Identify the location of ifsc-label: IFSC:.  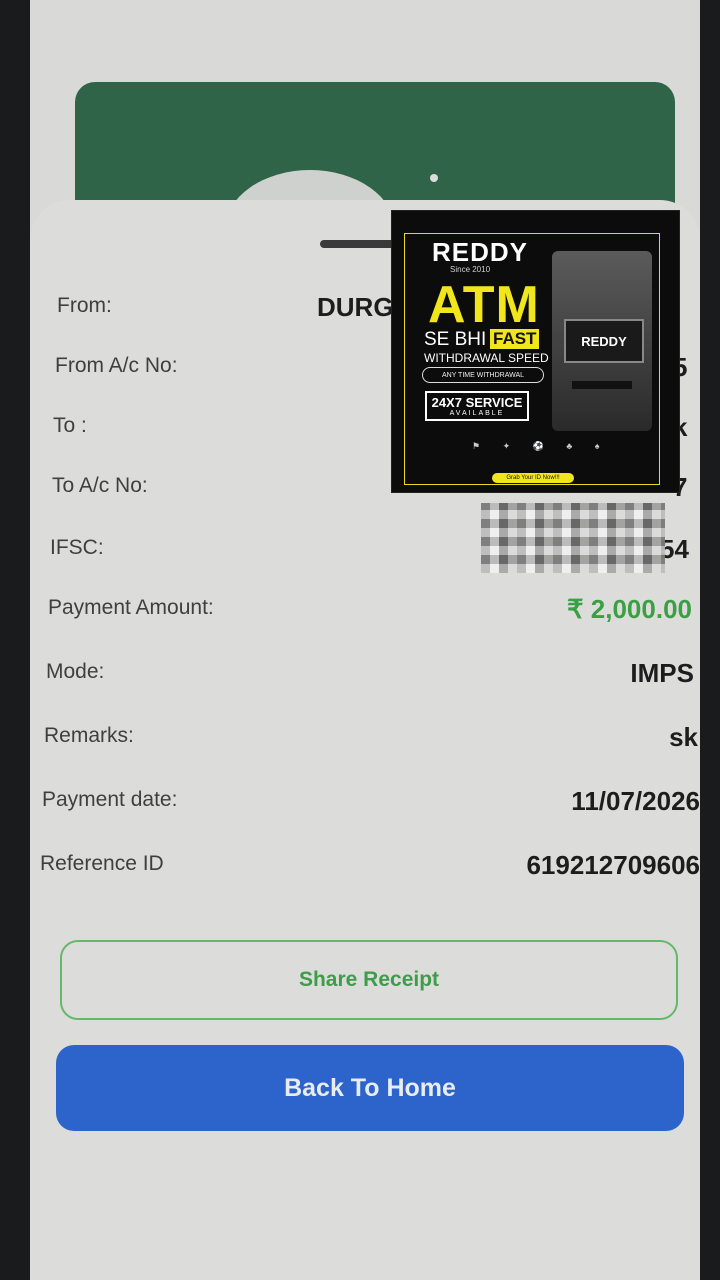
(77, 547).